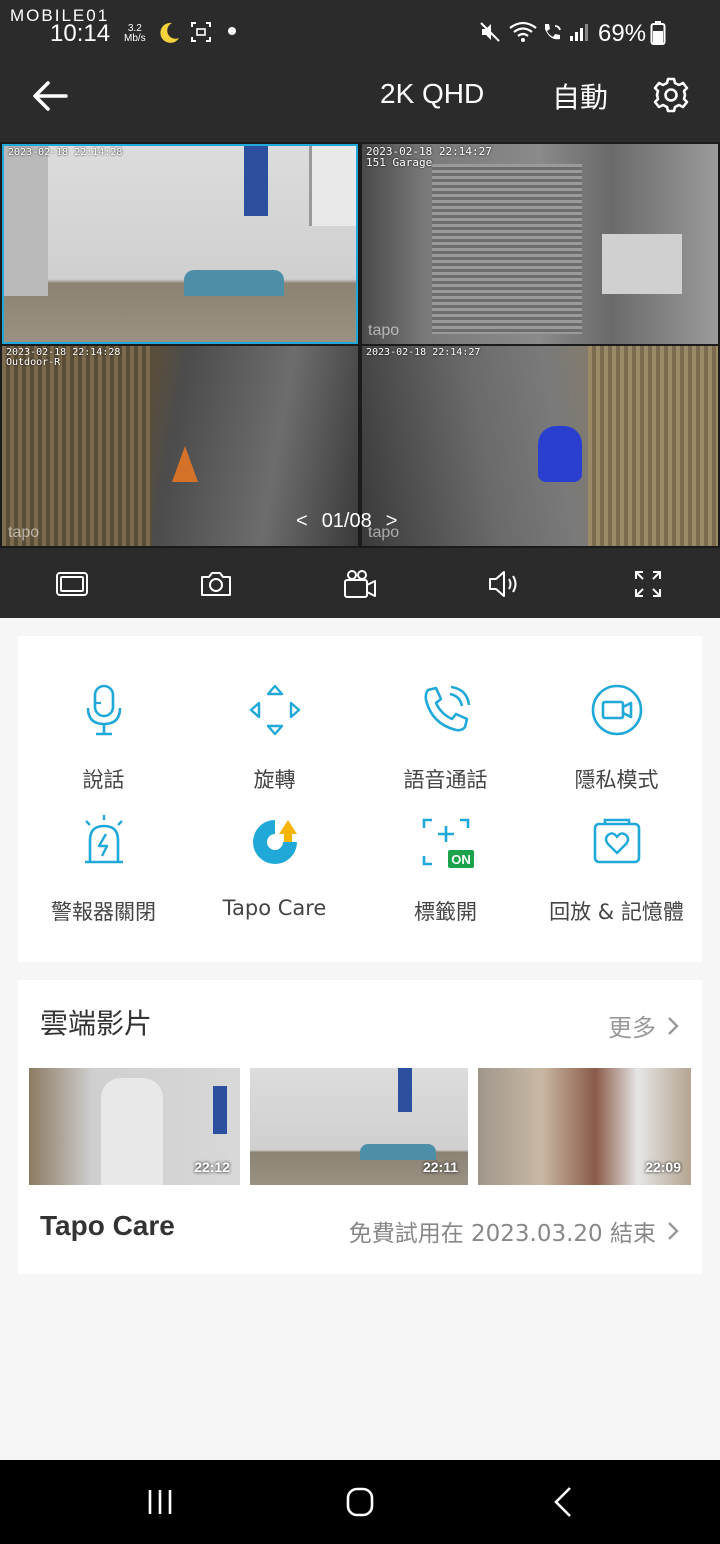 This screenshot has height=1544, width=720. What do you see at coordinates (658, 33) in the screenshot?
I see `battery-icon` at bounding box center [658, 33].